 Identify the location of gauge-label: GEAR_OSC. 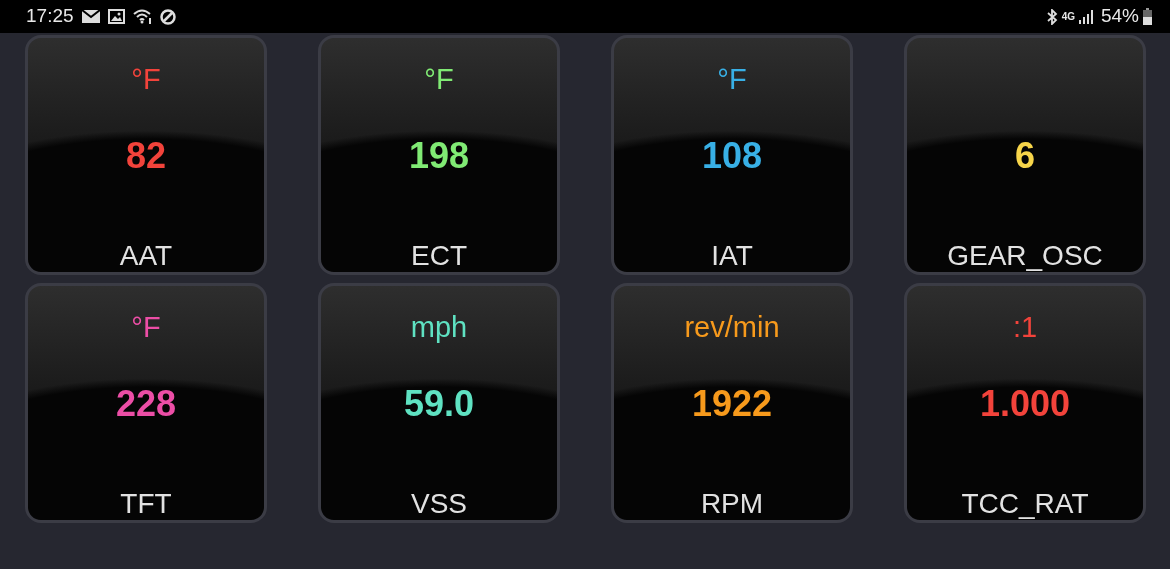
(1025, 256).